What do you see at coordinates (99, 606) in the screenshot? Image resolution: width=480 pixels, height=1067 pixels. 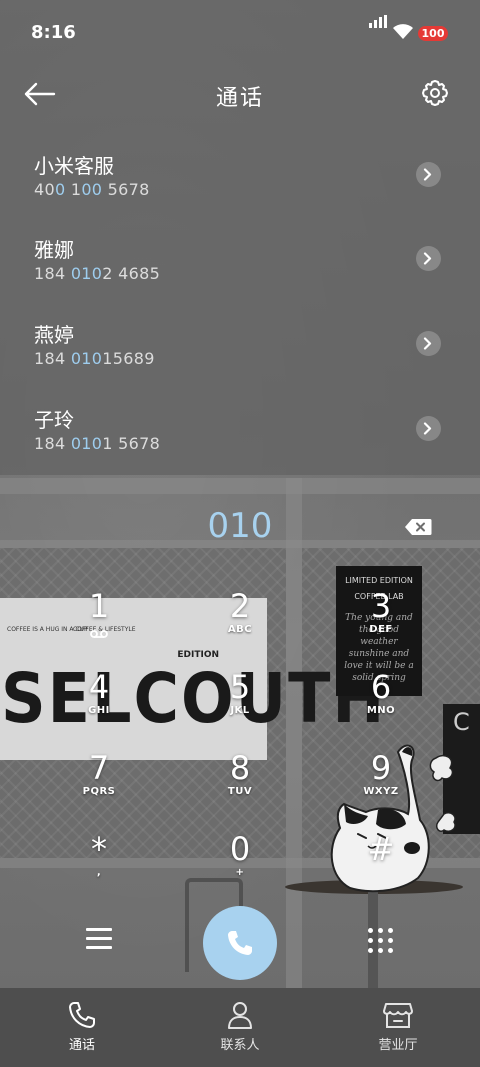 I see `dial-key-digit: 1` at bounding box center [99, 606].